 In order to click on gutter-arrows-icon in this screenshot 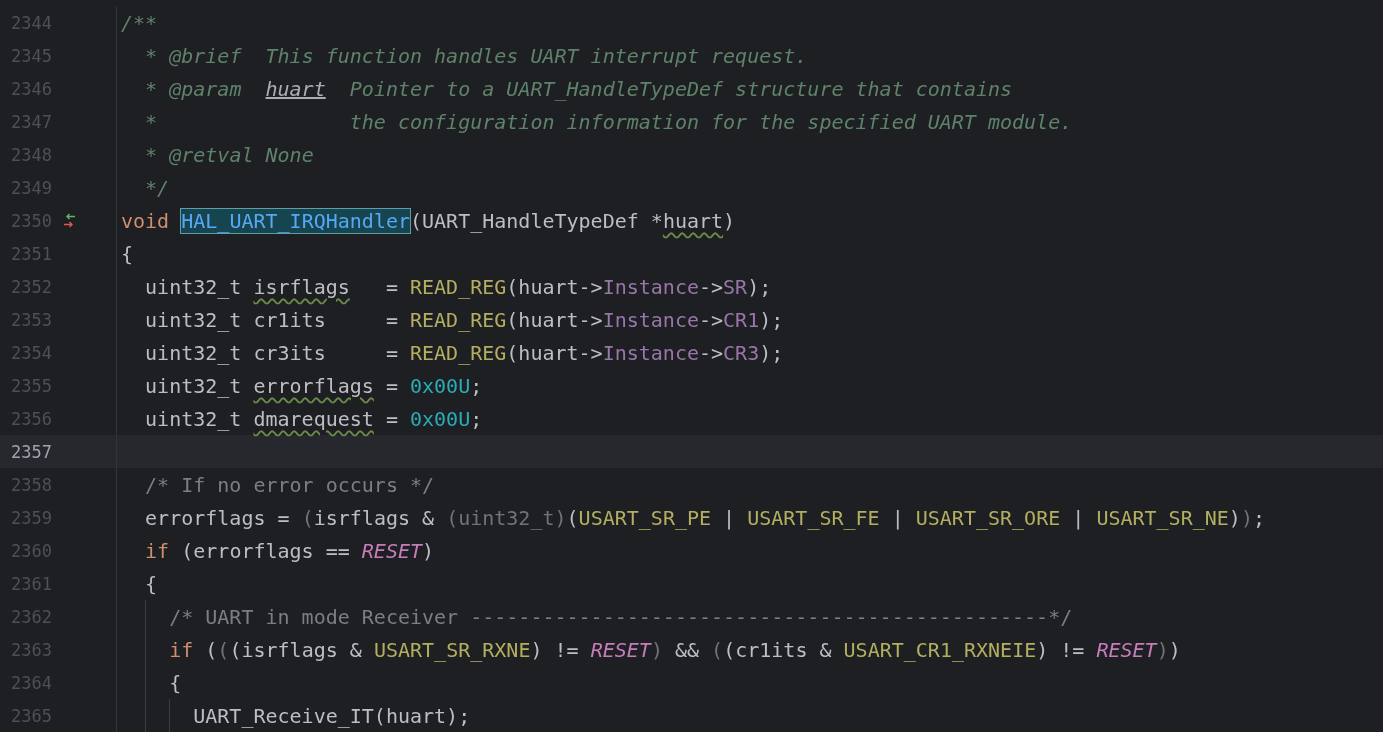, I will do `click(70, 220)`.